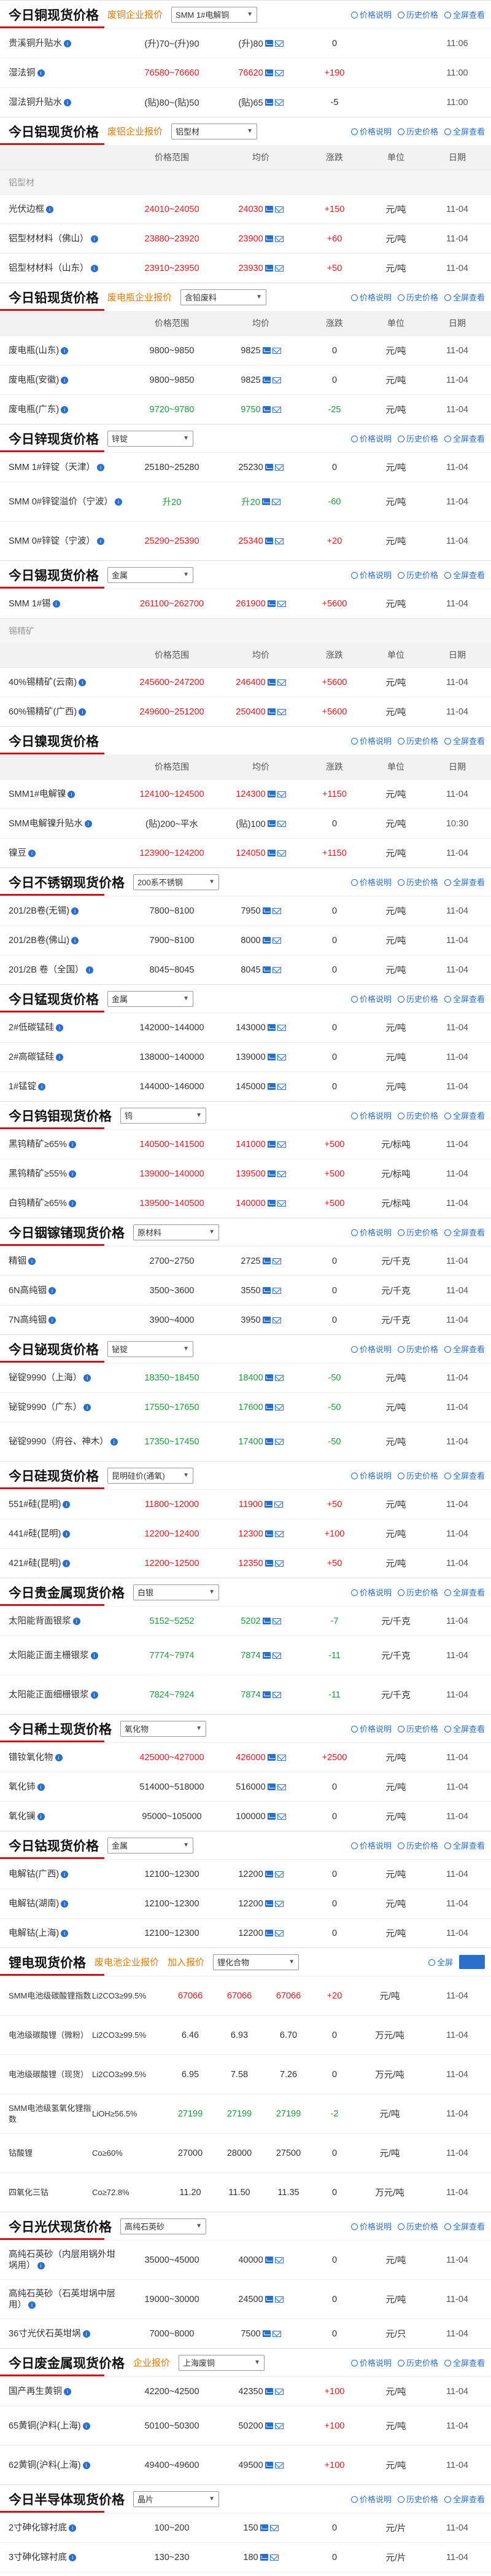  I want to click on category-select: 晶片 ▼, so click(176, 2499).